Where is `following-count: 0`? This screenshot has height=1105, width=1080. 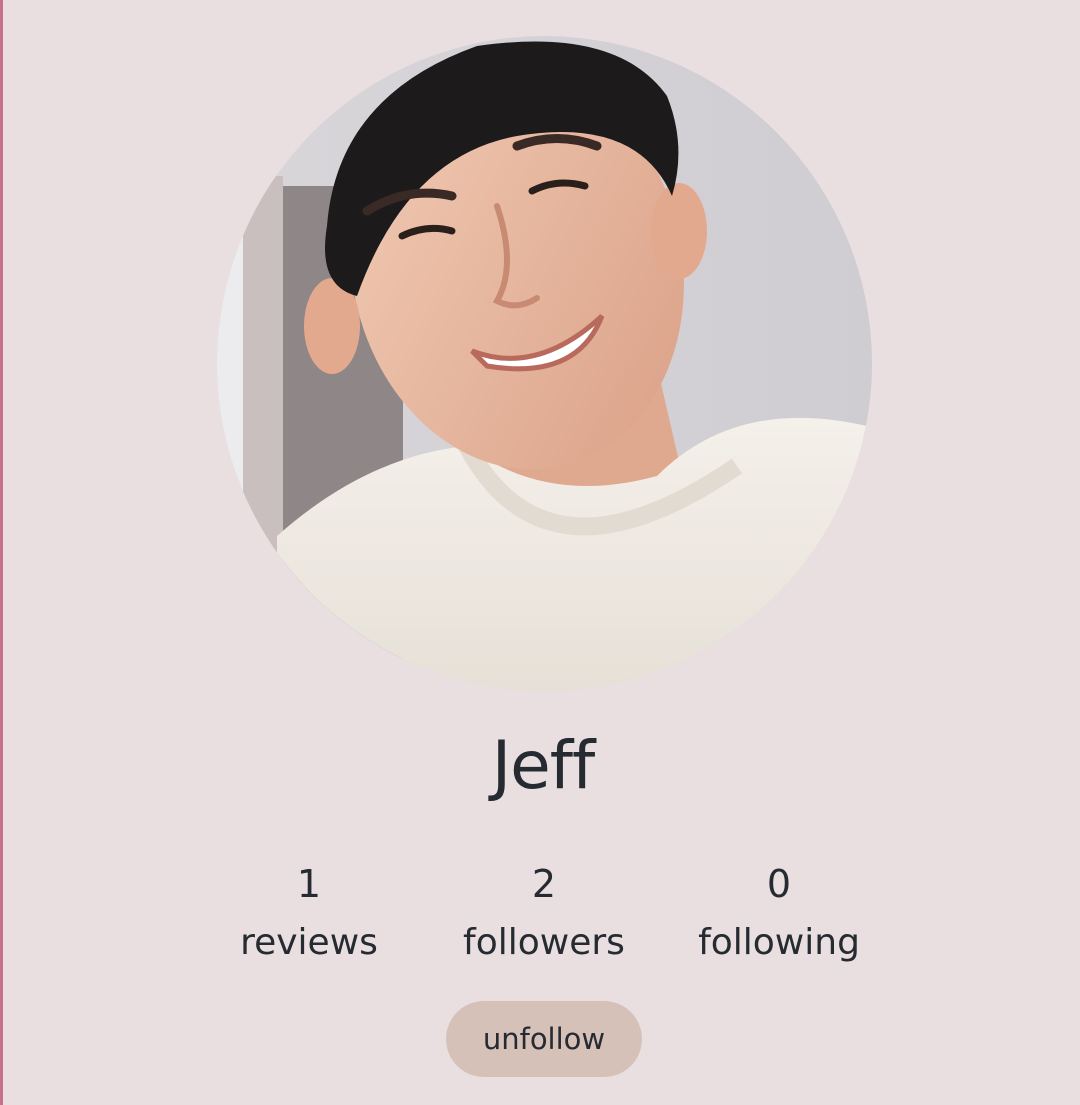 following-count: 0 is located at coordinates (779, 884).